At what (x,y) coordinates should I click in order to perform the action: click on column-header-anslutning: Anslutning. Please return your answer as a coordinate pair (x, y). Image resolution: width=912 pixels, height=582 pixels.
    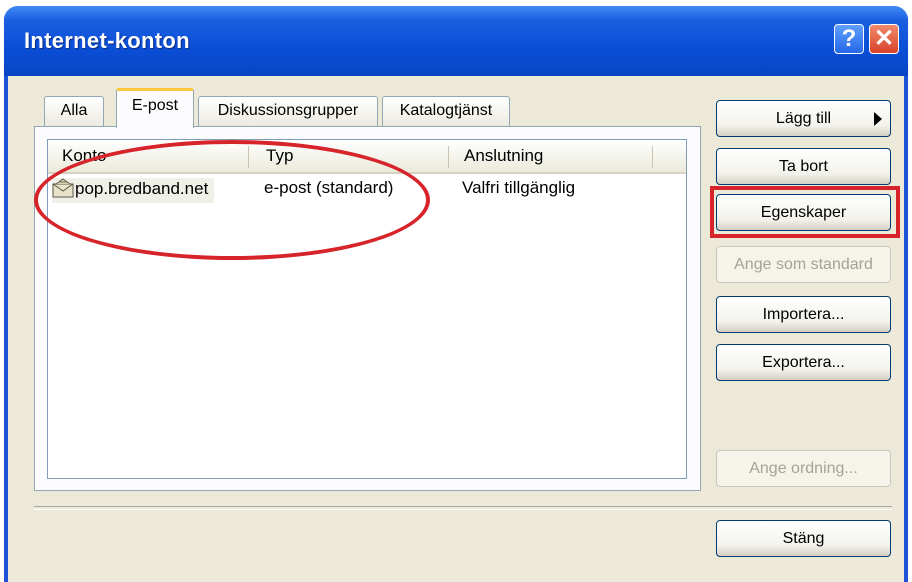
    Looking at the image, I should click on (503, 156).